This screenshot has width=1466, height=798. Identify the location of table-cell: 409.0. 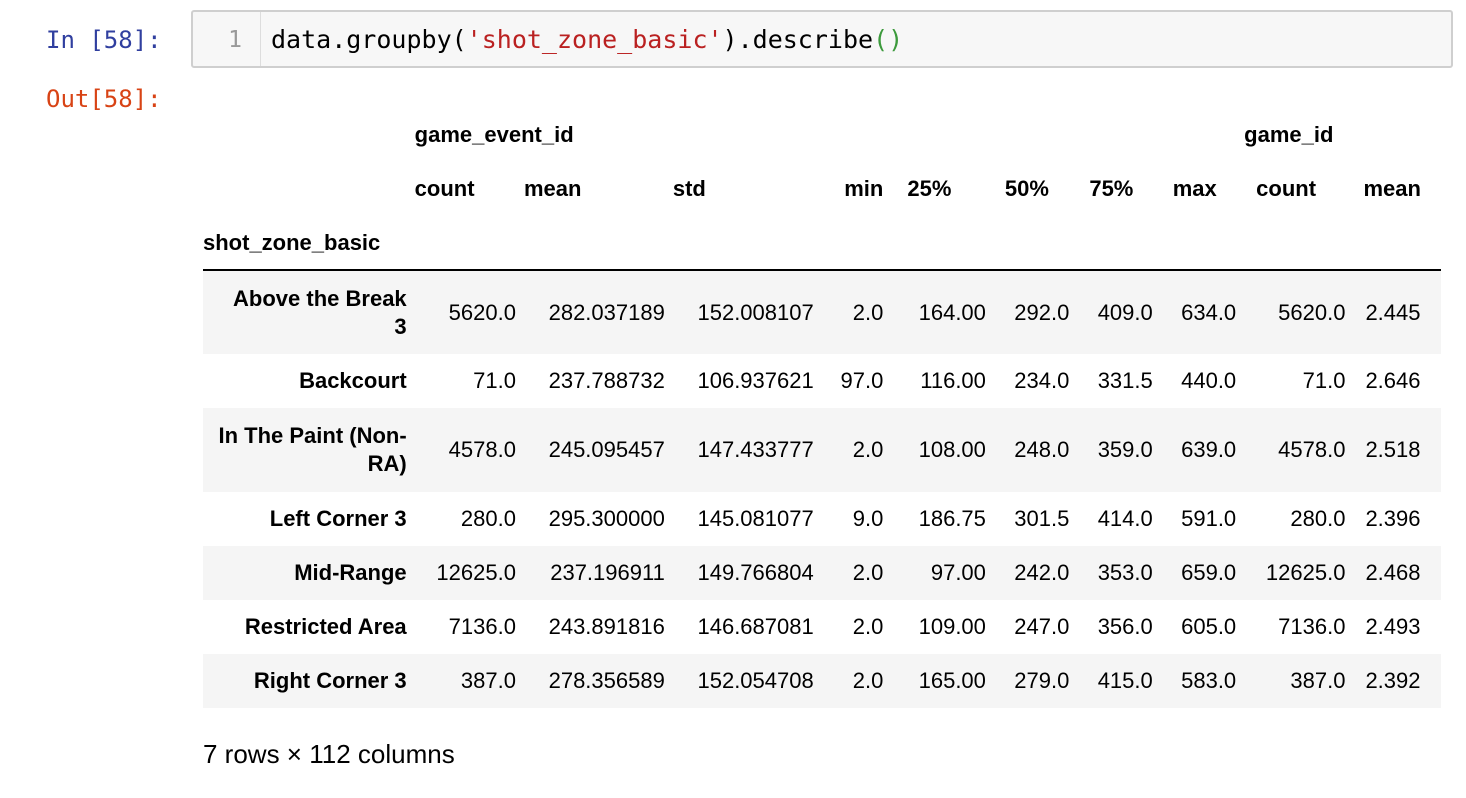
(1125, 312).